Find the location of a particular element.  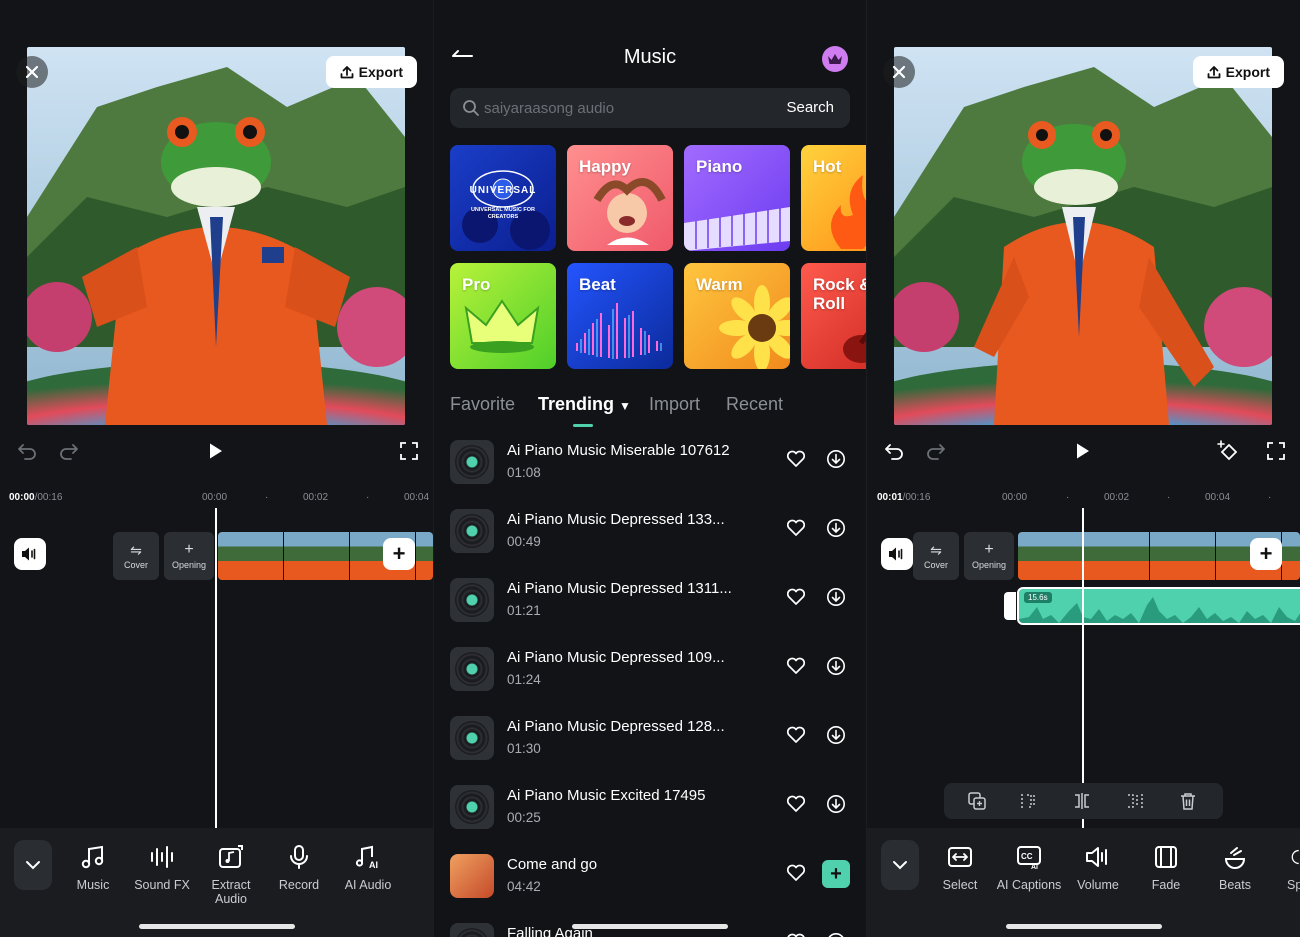

tool-beats: Beats is located at coordinates (1235, 867).